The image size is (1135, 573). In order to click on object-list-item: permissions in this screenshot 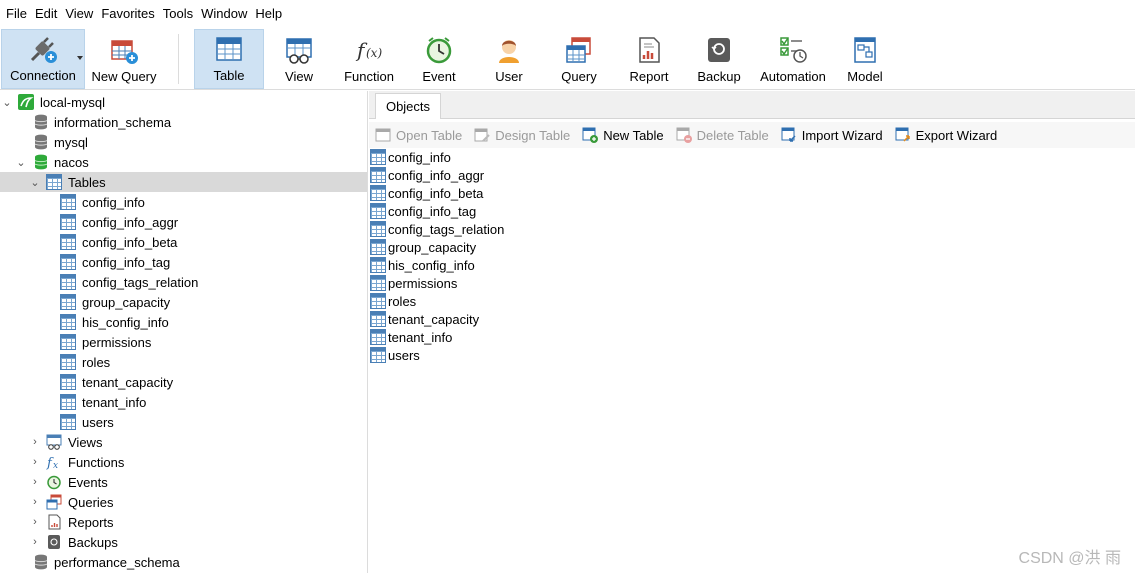, I will do `click(413, 283)`.